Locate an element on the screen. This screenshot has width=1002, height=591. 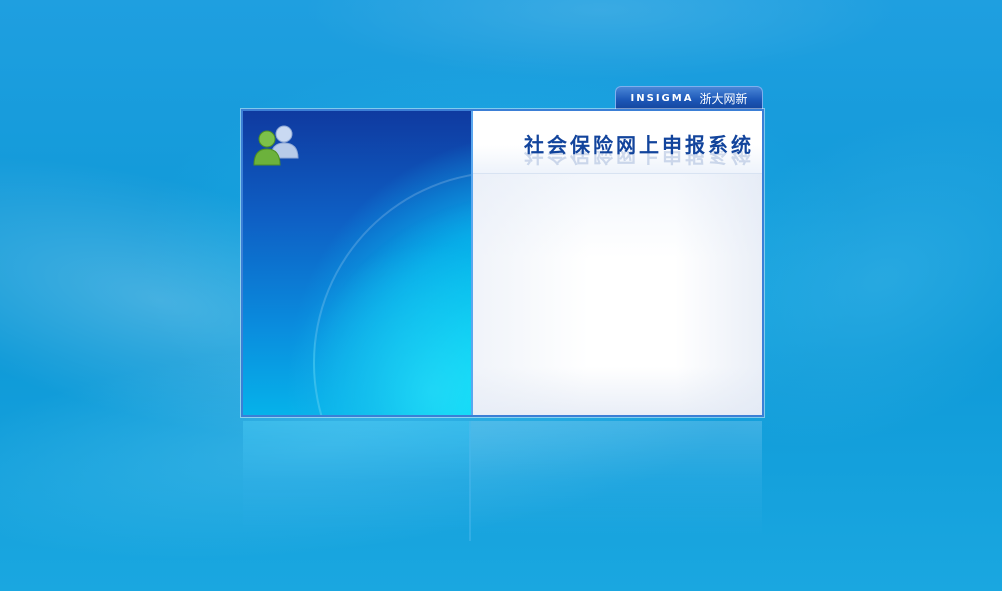
title-band: 社会保险网上申报系统 社会保险网上申报系统 is located at coordinates (617, 142).